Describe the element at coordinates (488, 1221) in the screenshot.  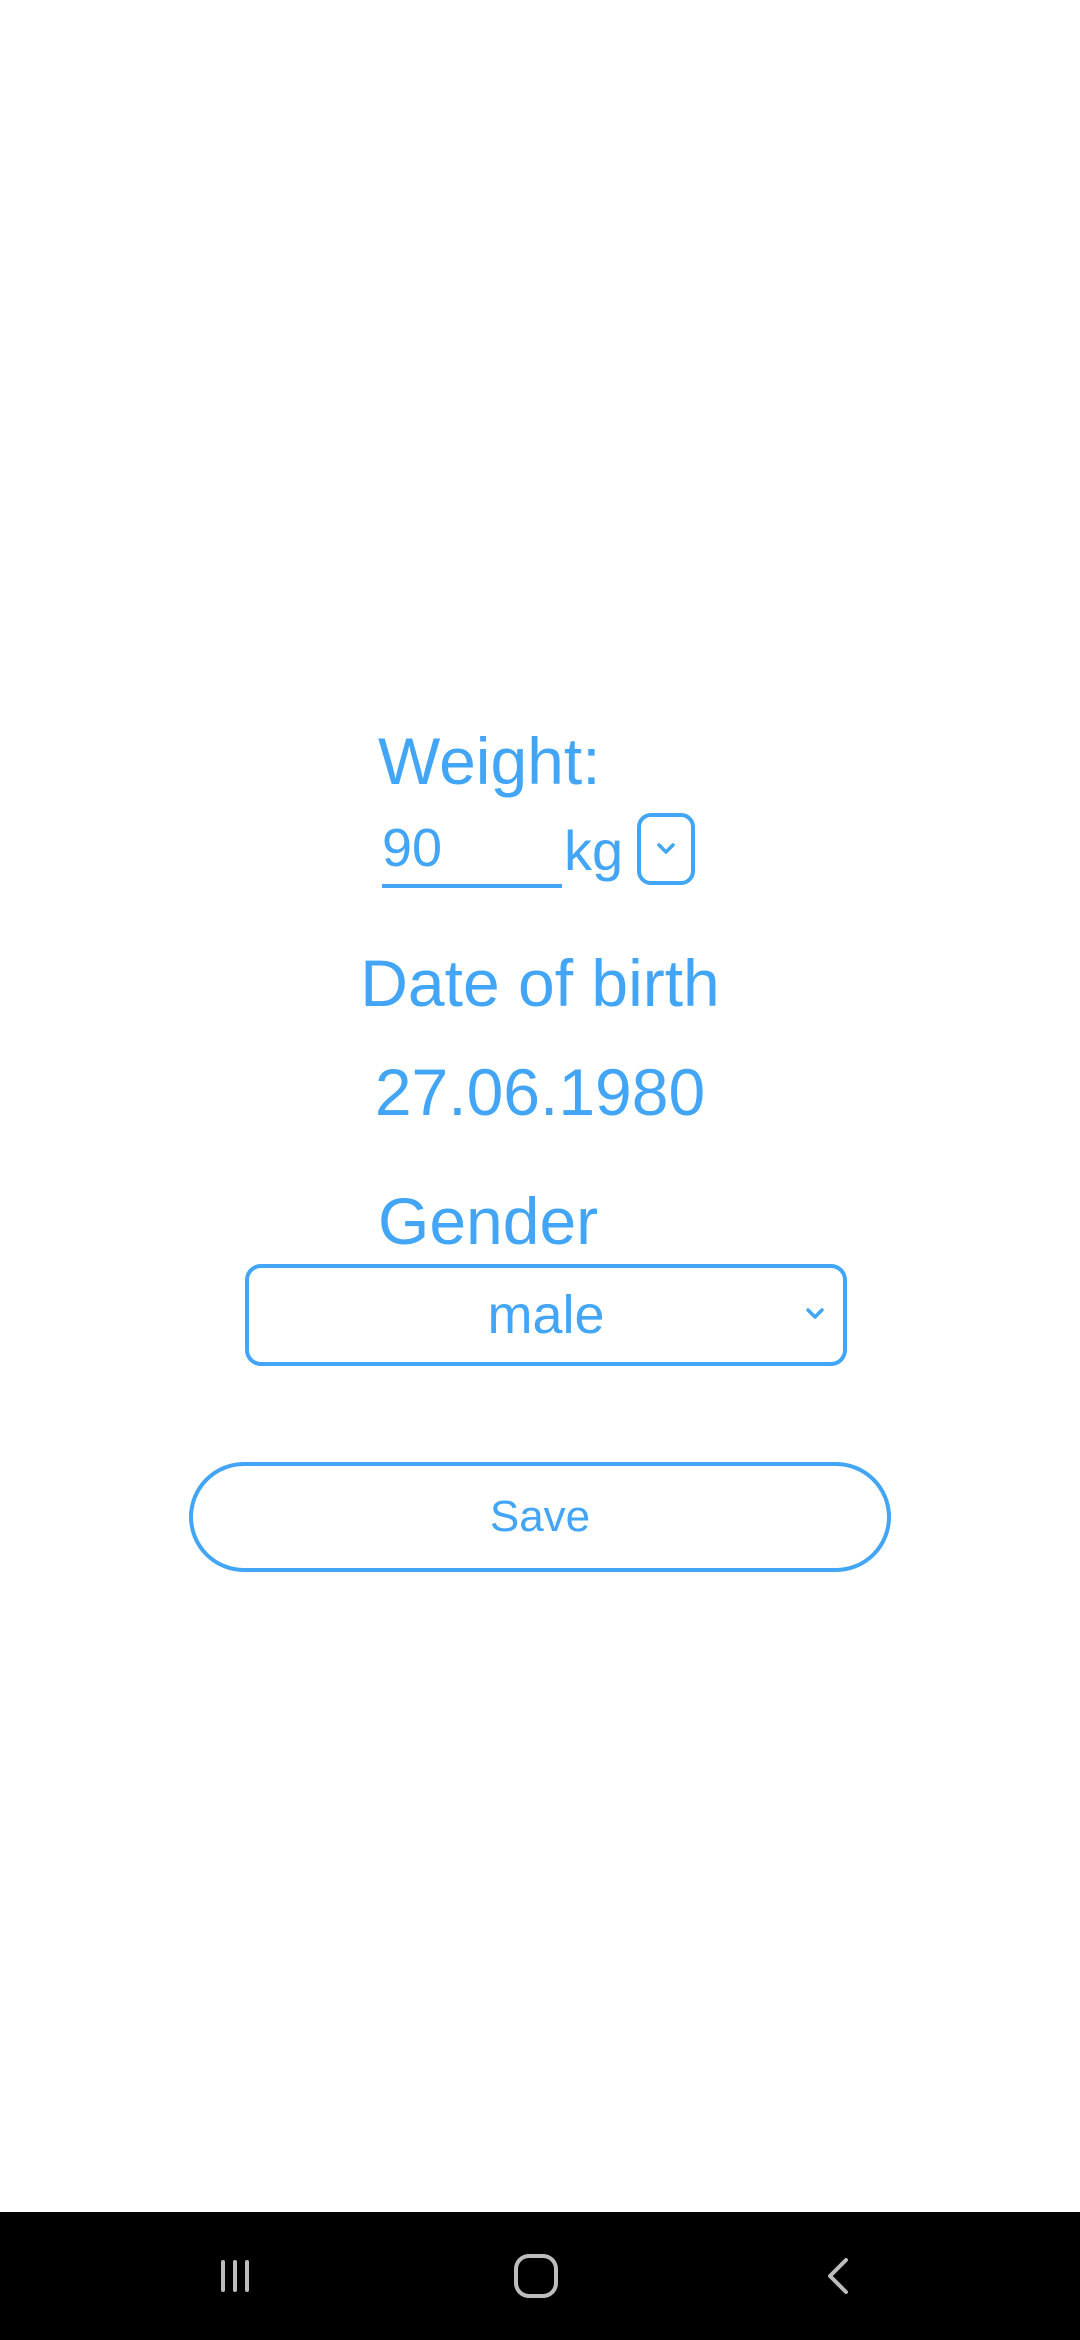
I see `gender-label: Gender` at that location.